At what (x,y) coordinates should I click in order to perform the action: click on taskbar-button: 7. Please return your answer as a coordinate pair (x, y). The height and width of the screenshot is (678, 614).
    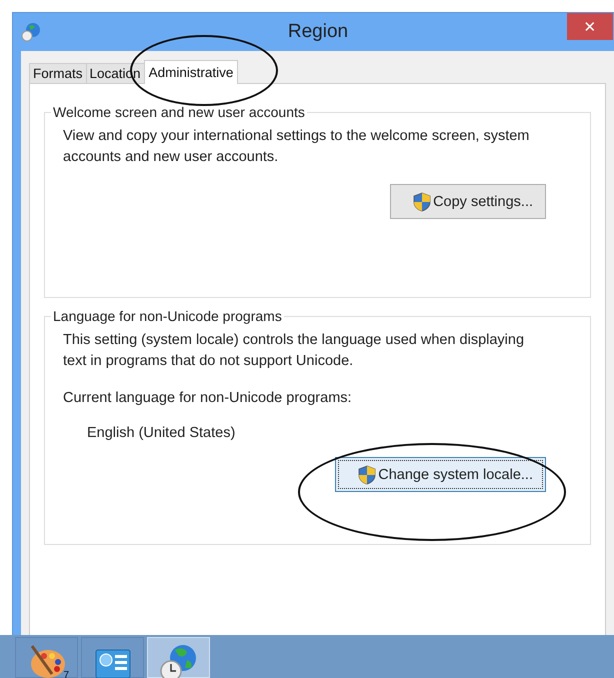
    Looking at the image, I should click on (46, 657).